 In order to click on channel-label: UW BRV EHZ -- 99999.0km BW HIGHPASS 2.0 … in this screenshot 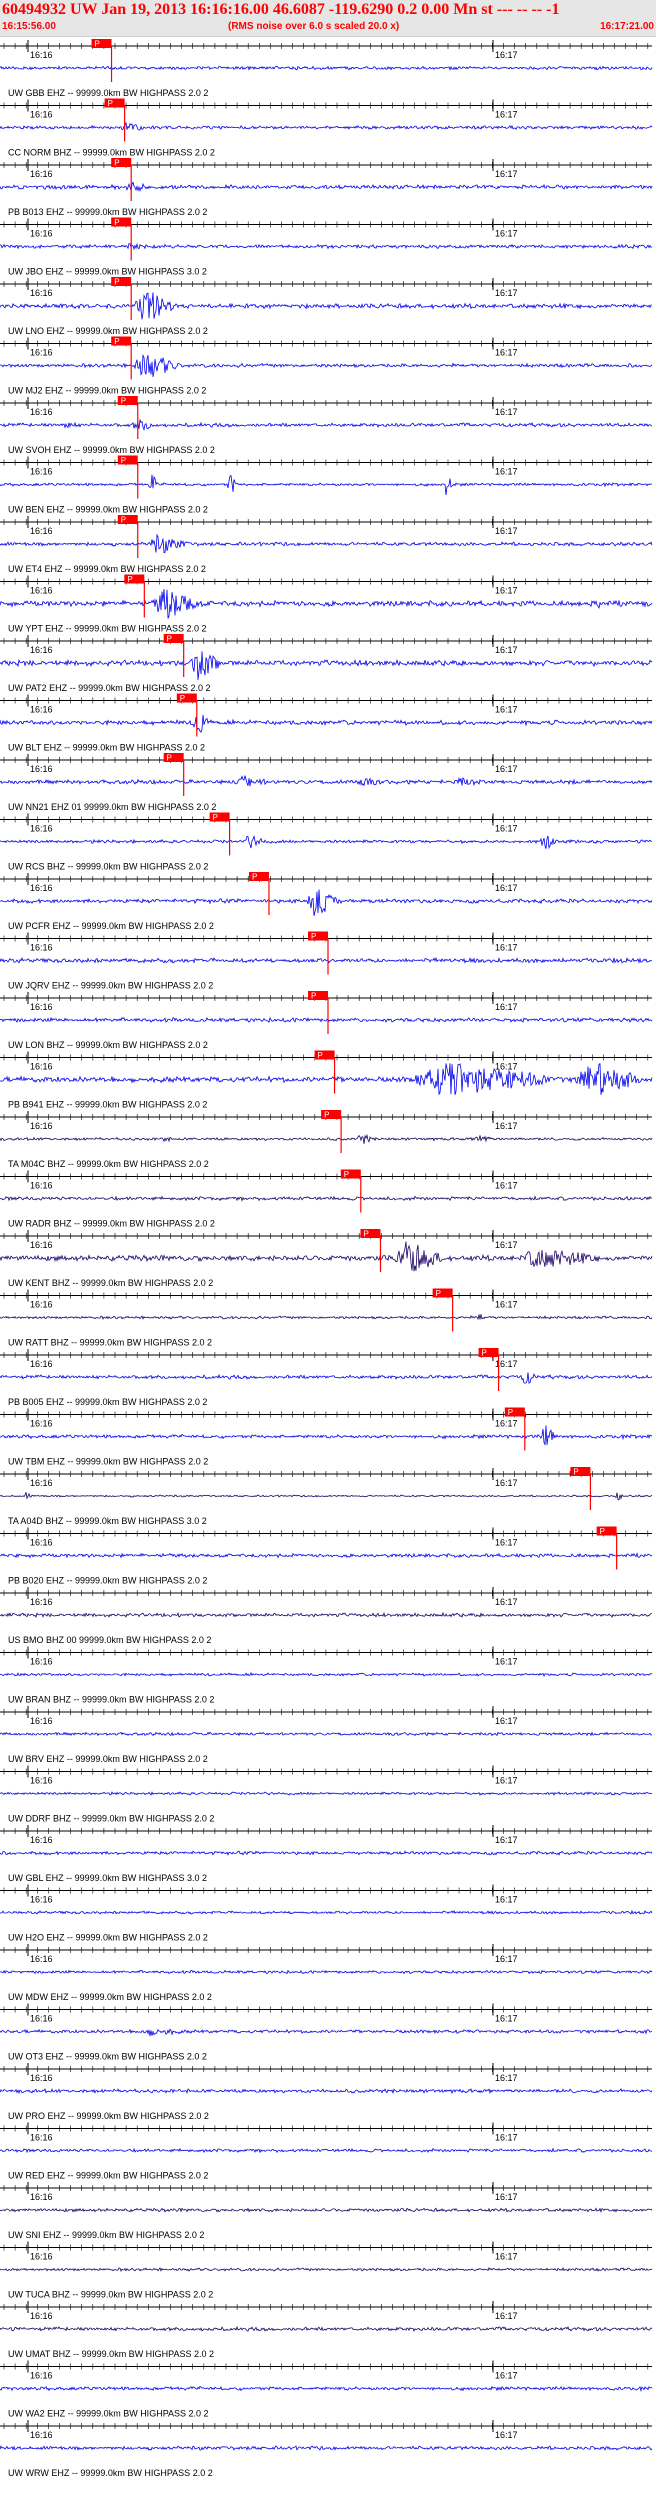, I will do `click(108, 1759)`.